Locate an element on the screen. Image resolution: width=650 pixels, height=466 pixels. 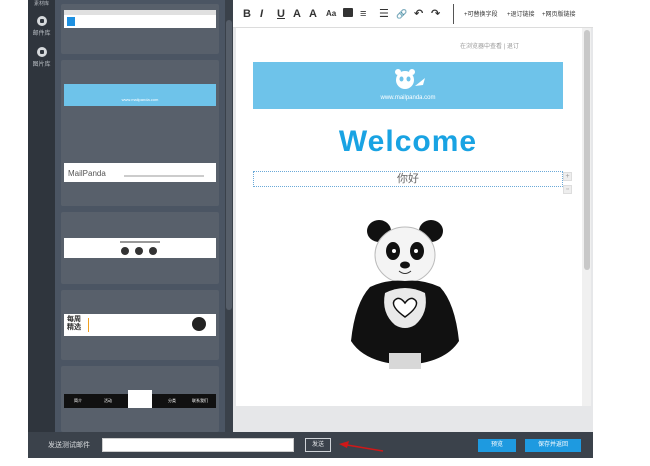
rail-top-label: 素材库 is located at coordinates (41, 4).